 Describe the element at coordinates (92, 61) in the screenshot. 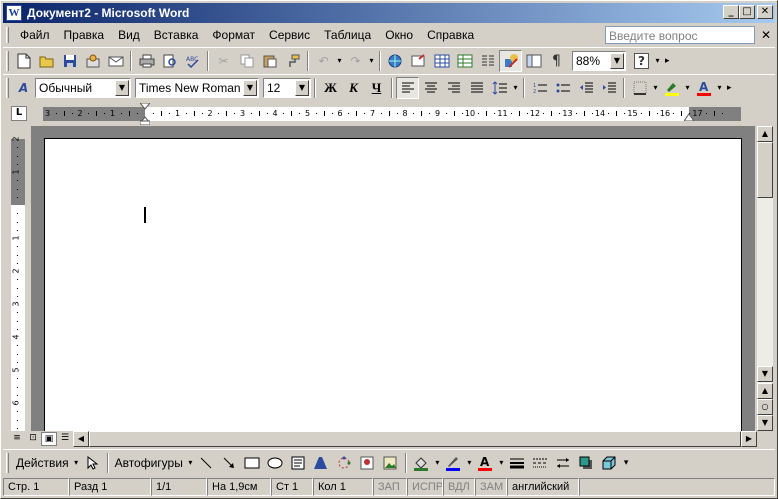

I see `permission-icon` at that location.